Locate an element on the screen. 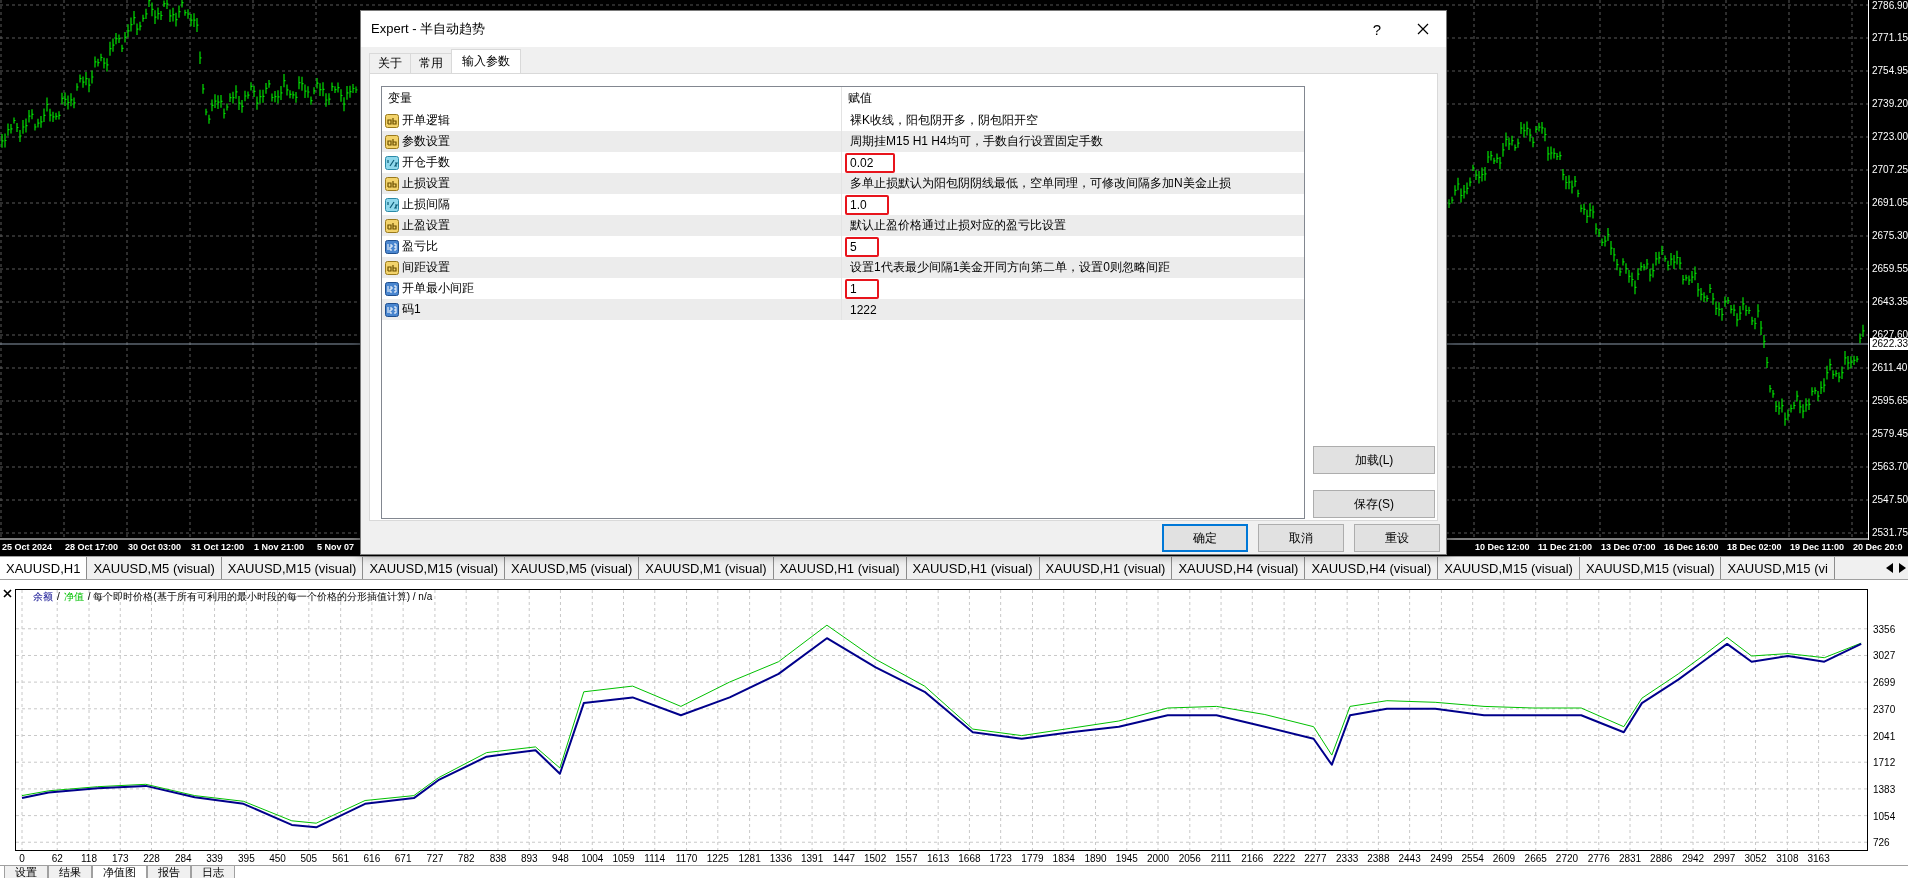 The width and height of the screenshot is (1908, 878). x-axis-label: 1170 is located at coordinates (686, 858).